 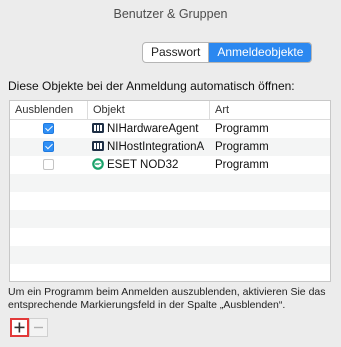 I want to click on column-header-objekt: Objekt, so click(x=148, y=110).